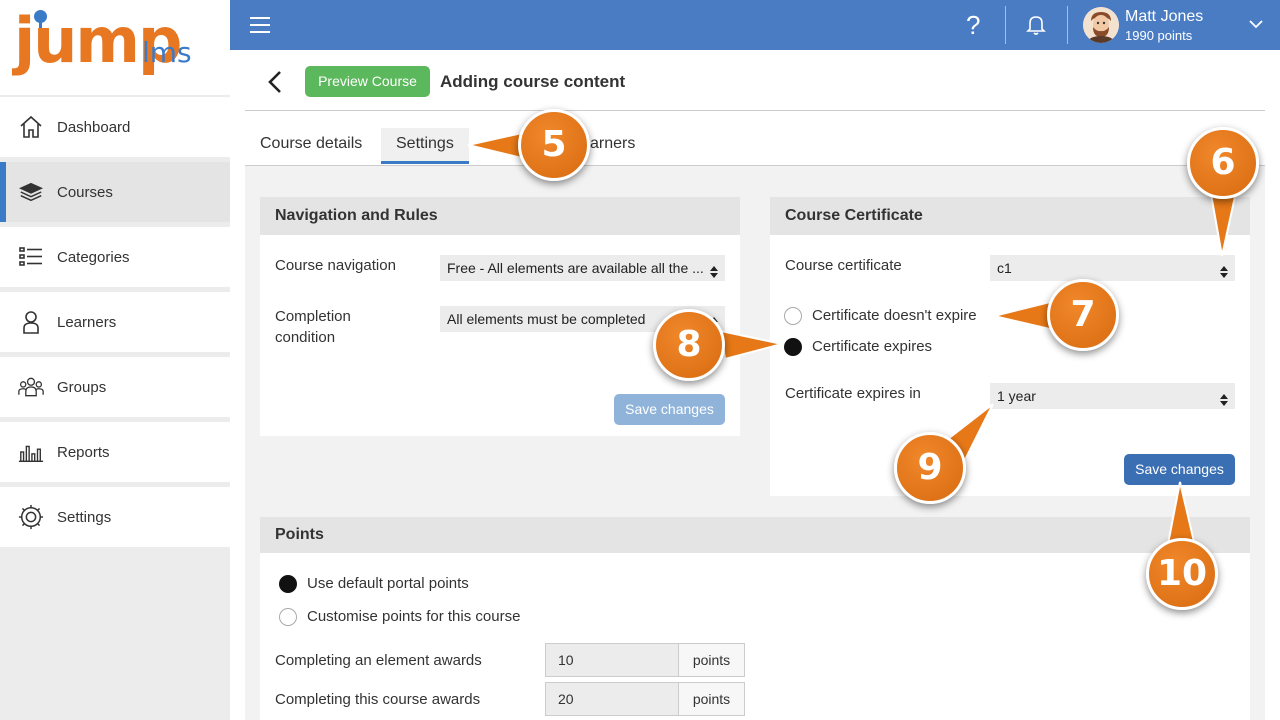 This screenshot has width=1280, height=720. Describe the element at coordinates (793, 316) in the screenshot. I see `radio-no-expire` at that location.